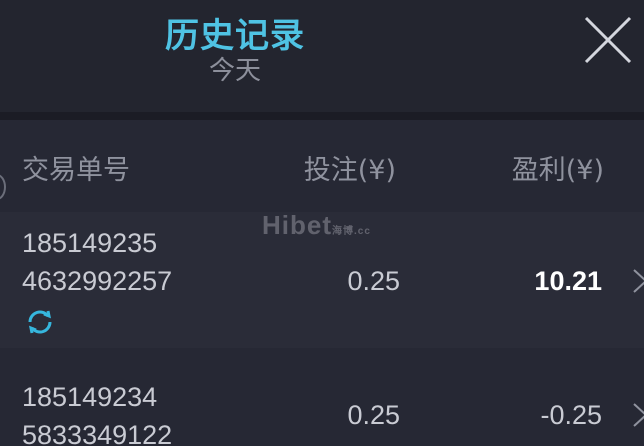  I want to click on header-divider, so click(322, 116).